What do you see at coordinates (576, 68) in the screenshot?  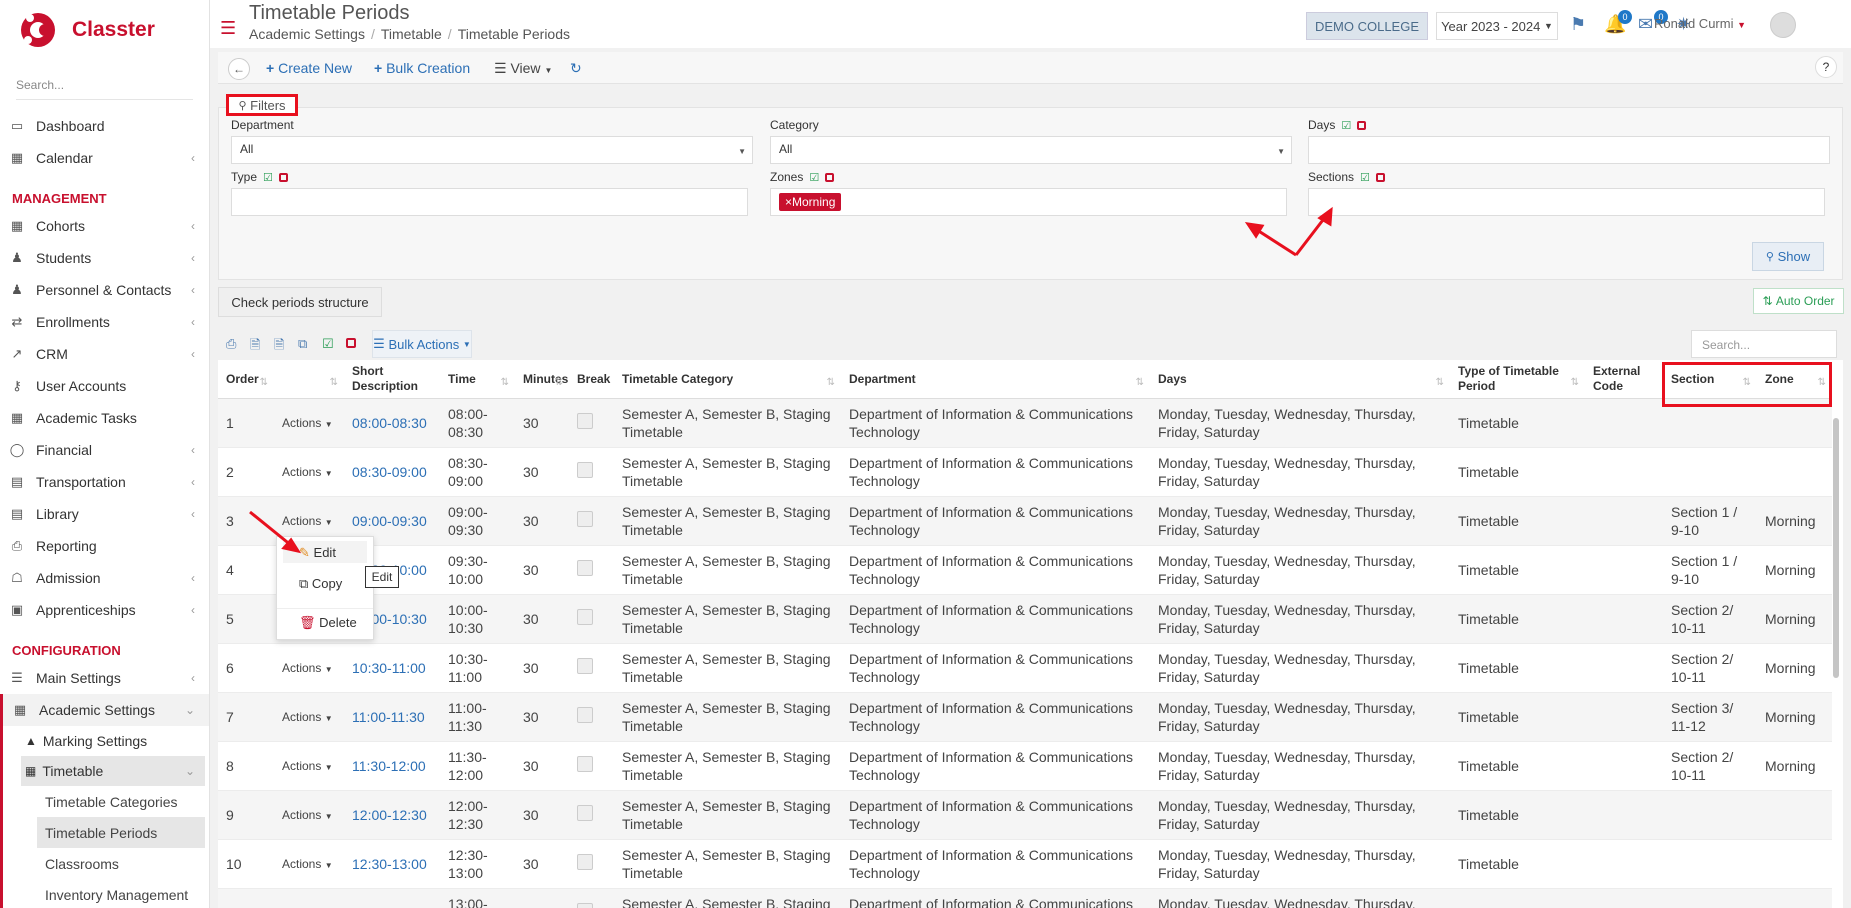 I see `refresh-icon: ↻` at bounding box center [576, 68].